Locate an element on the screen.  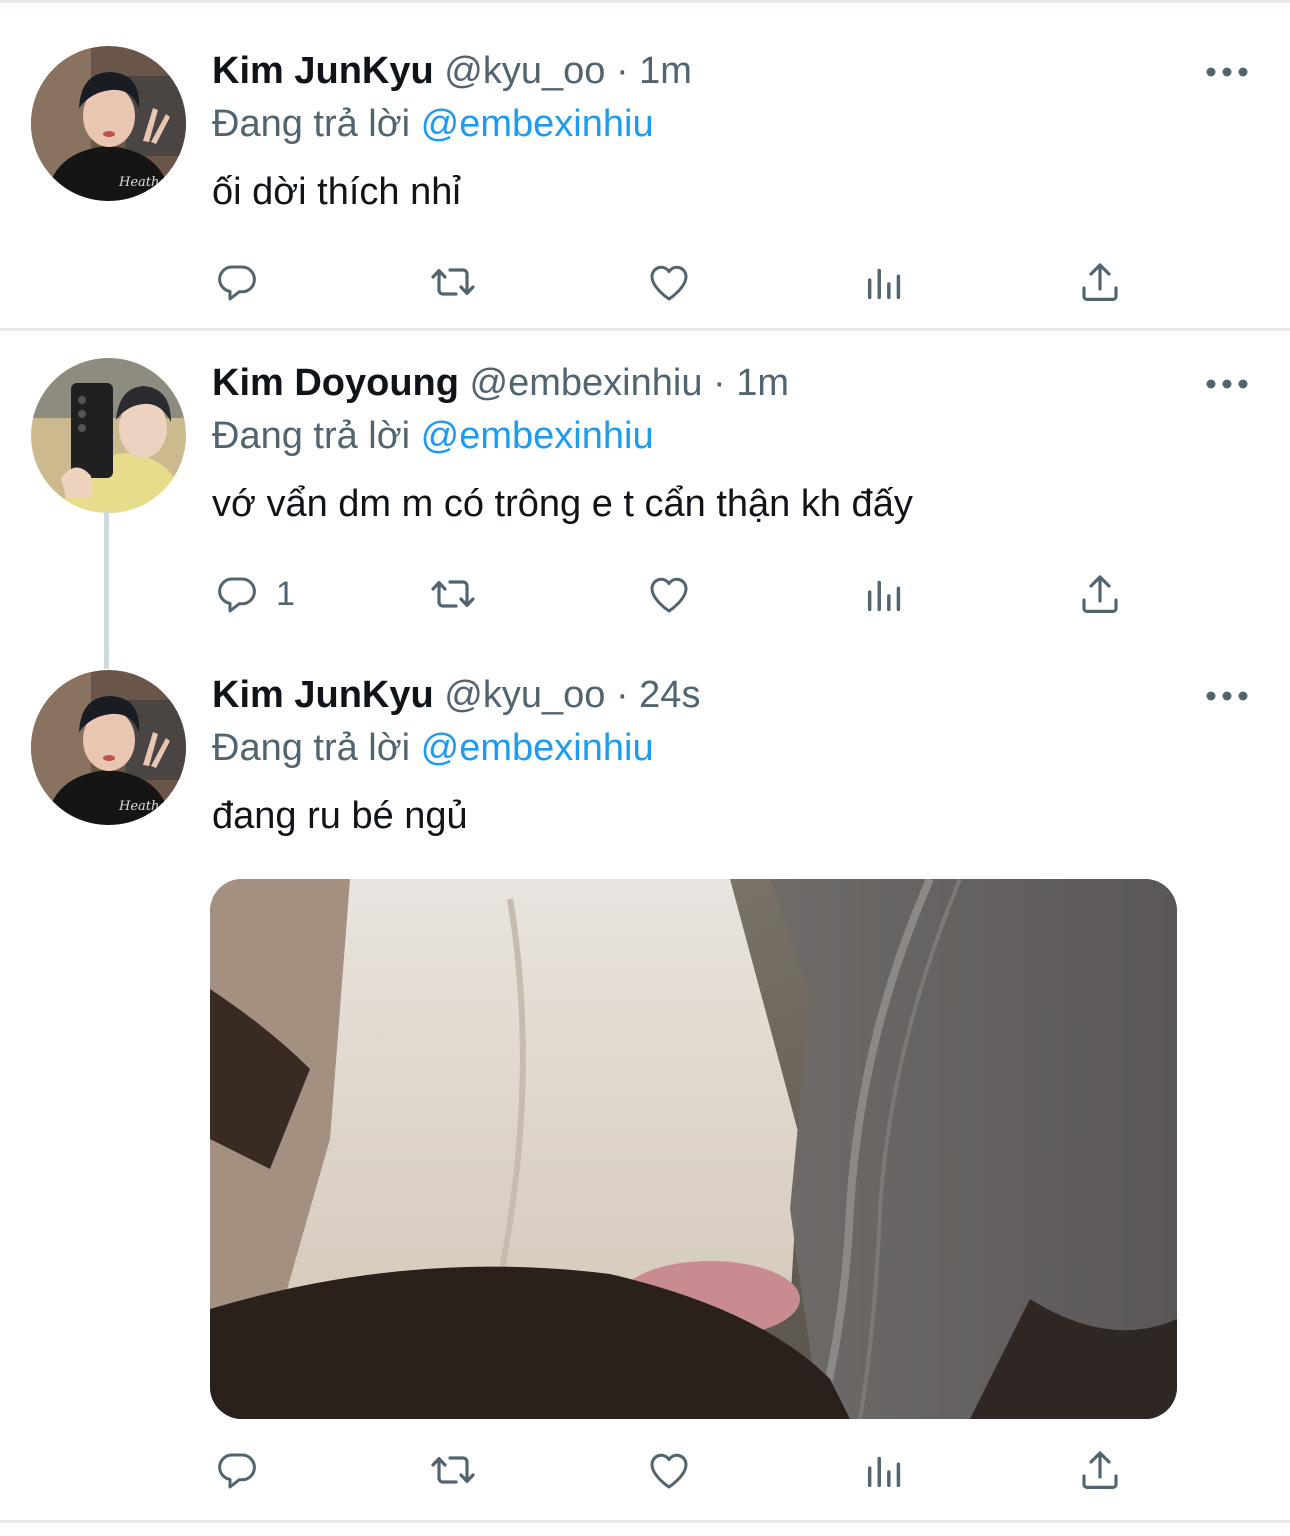
author-handle: @embexinhiu is located at coordinates (586, 383).